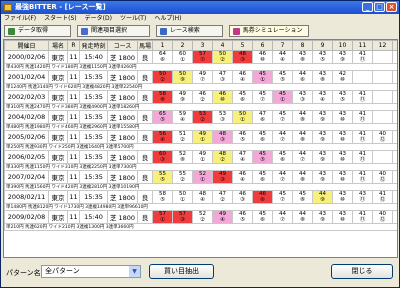 This screenshot has width=400, height=288. I want to click on index-cell: 44 ④, so click(282, 57).